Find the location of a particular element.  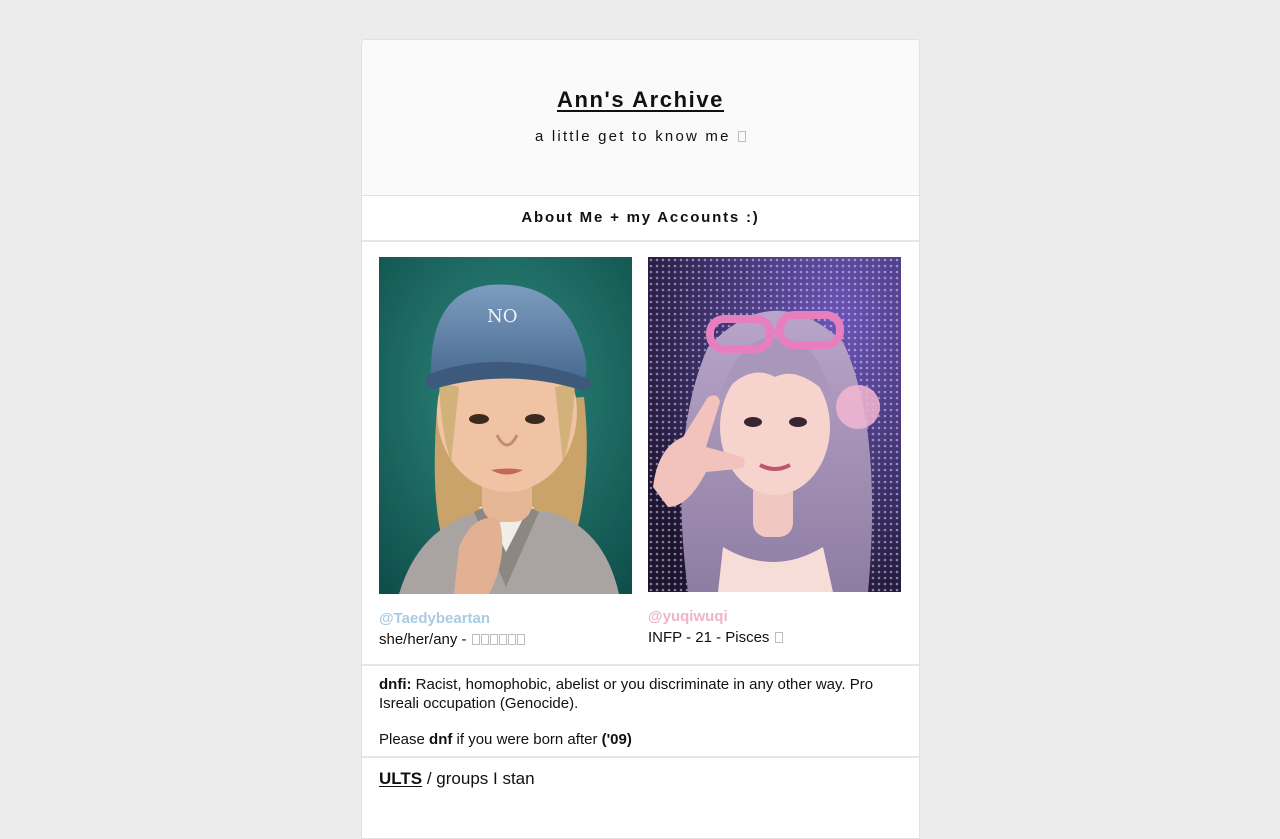

svg-text: NO is located at coordinates (502, 316).